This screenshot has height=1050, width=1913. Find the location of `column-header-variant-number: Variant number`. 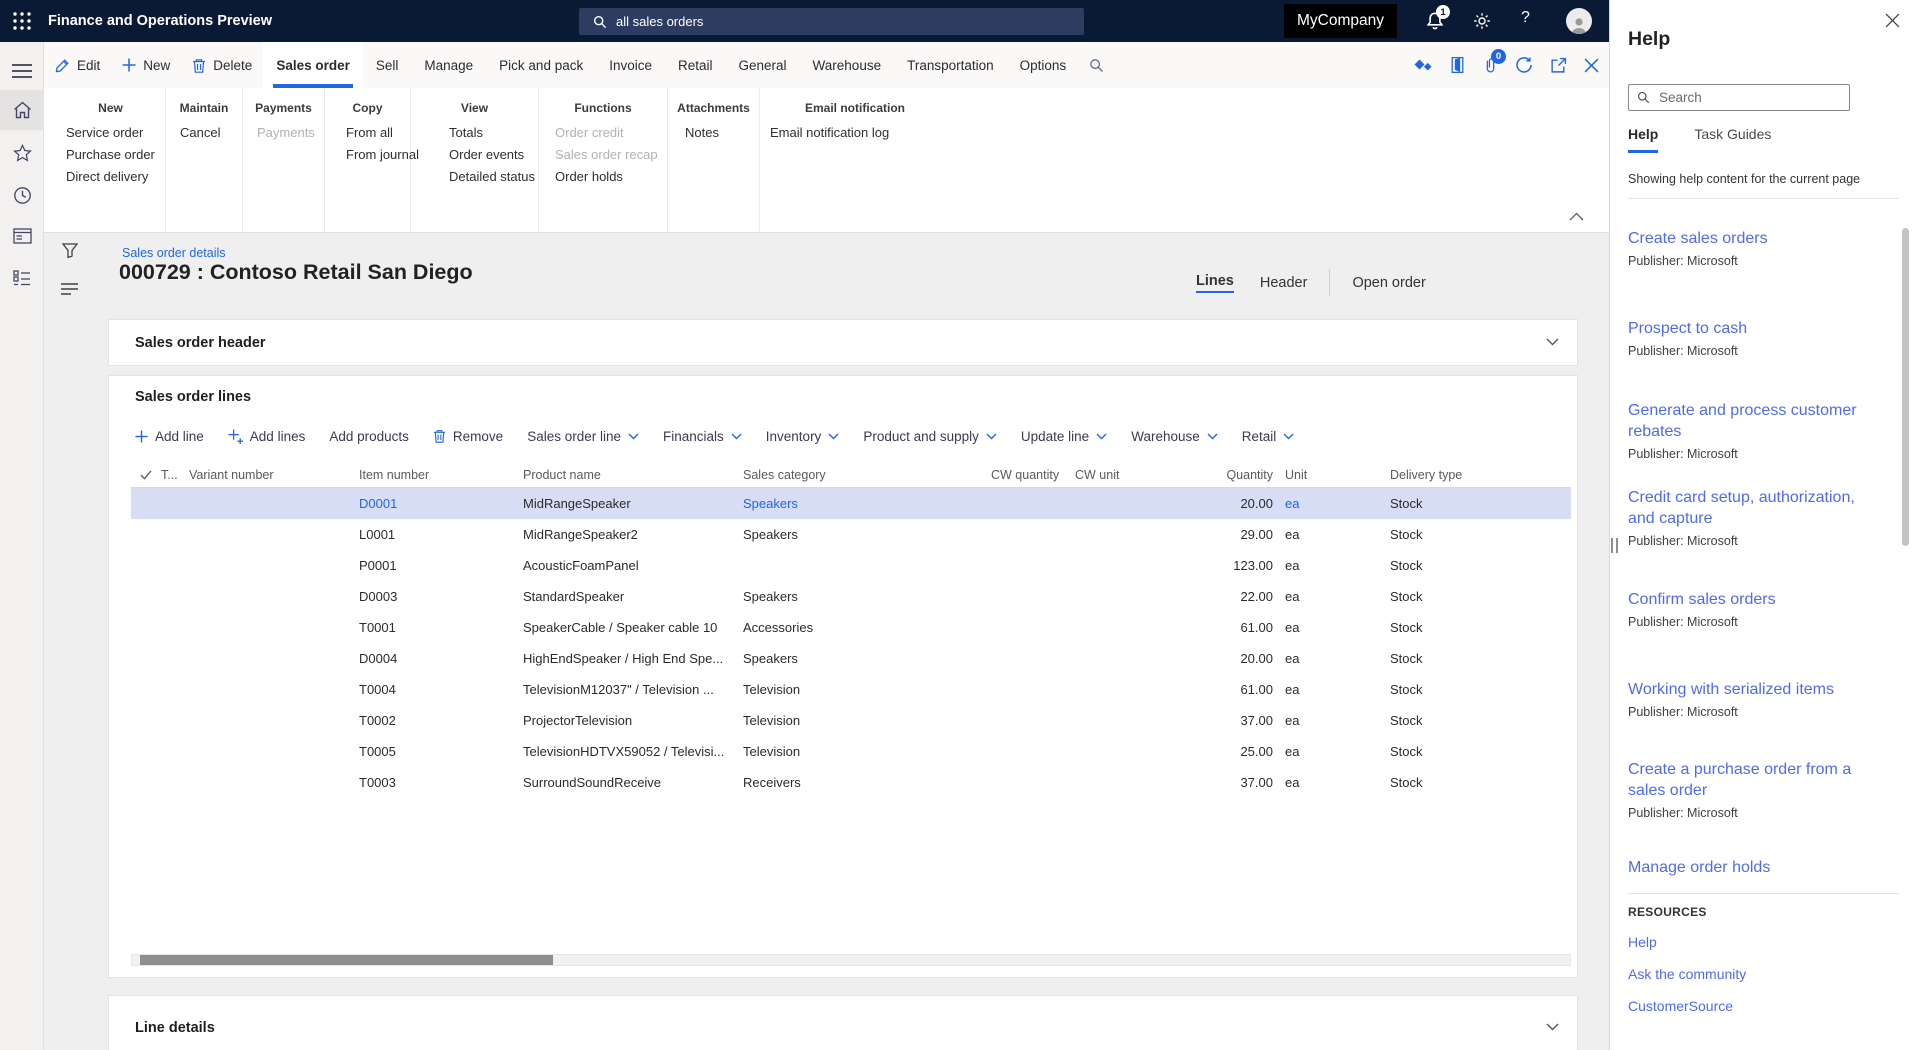

column-header-variant-number: Variant number is located at coordinates (274, 475).